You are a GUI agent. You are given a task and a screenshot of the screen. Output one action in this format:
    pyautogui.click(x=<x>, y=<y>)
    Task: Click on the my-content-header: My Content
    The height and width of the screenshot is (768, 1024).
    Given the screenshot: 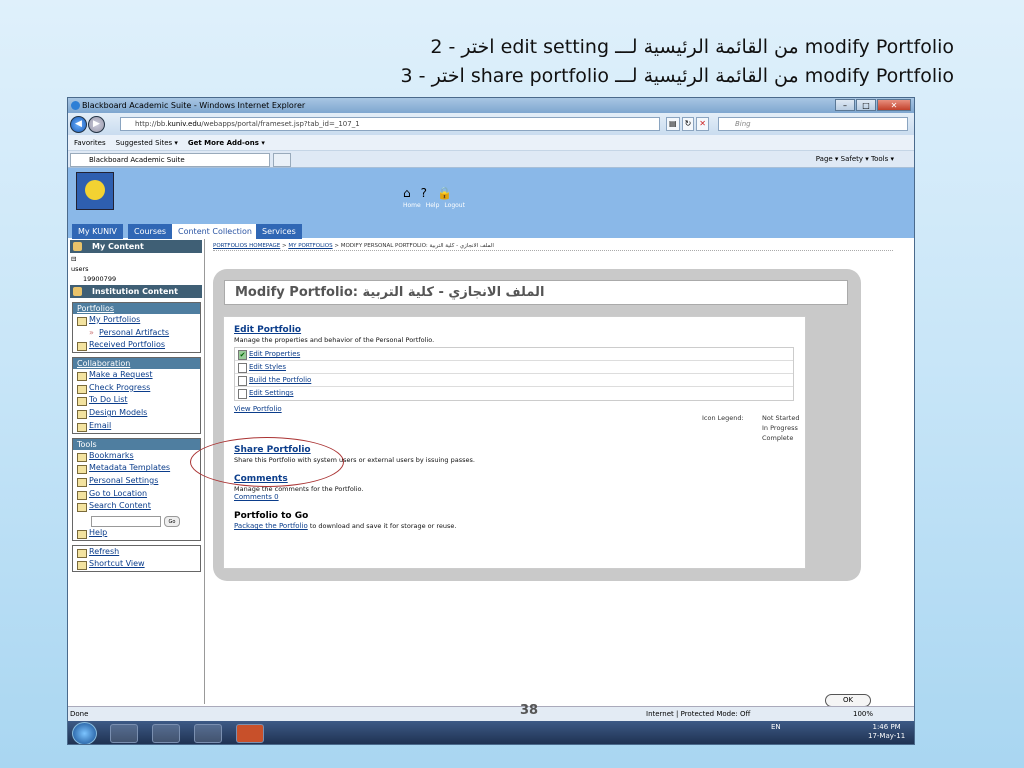 What is the action you would take?
    pyautogui.click(x=136, y=246)
    